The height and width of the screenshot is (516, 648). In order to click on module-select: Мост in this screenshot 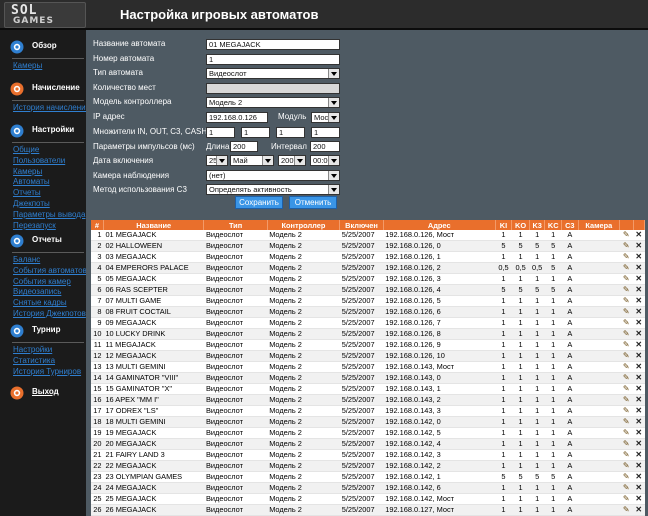, I will do `click(325, 117)`.